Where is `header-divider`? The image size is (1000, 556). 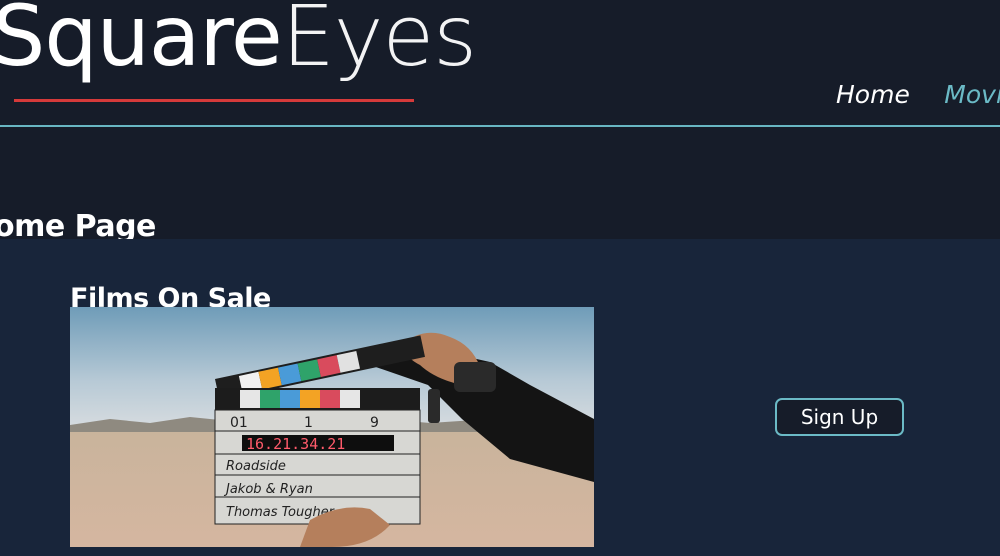
header-divider is located at coordinates (500, 126).